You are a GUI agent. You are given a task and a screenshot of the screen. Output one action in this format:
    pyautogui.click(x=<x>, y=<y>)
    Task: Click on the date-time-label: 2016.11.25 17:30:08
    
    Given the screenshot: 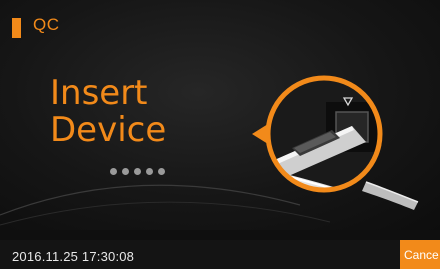 What is the action you would take?
    pyautogui.click(x=73, y=256)
    